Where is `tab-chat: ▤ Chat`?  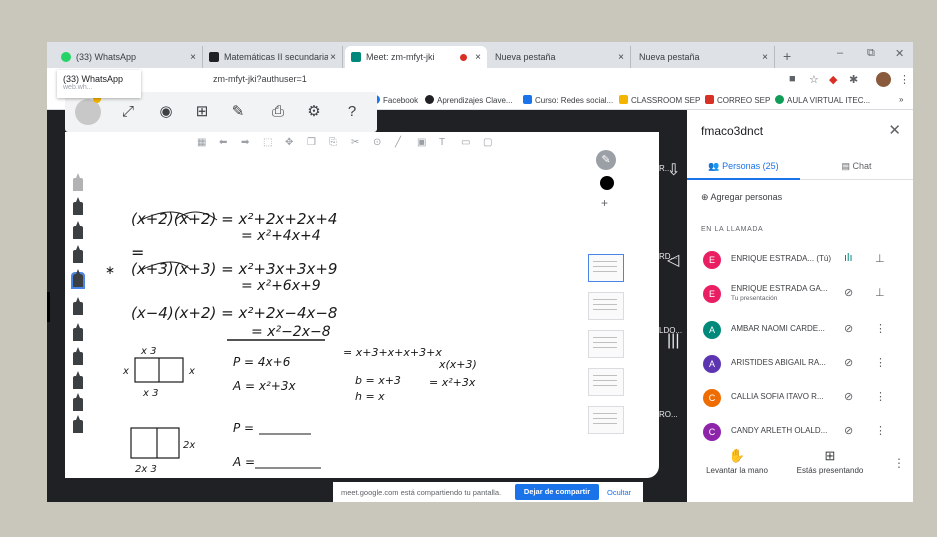 tab-chat: ▤ Chat is located at coordinates (856, 167).